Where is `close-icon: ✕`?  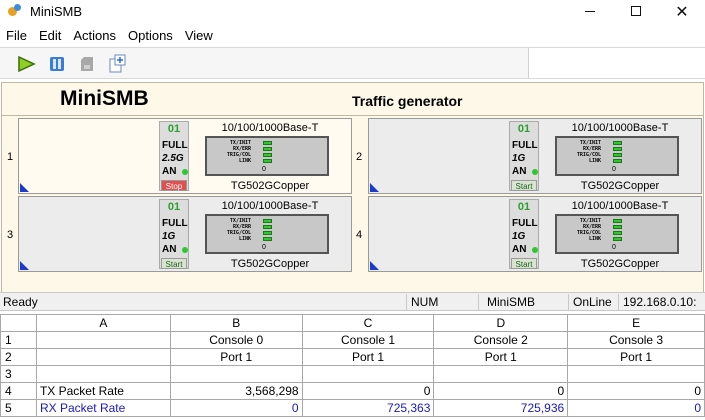
close-icon: ✕ is located at coordinates (682, 11).